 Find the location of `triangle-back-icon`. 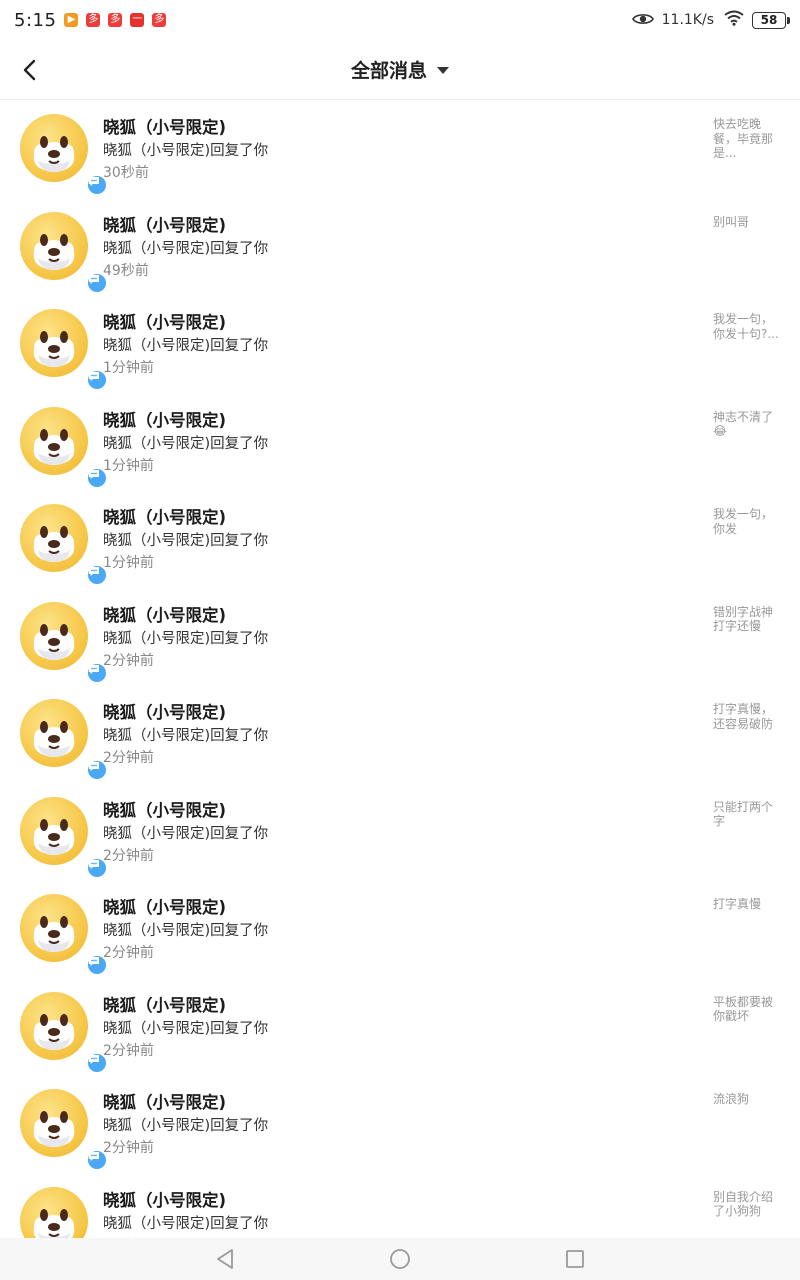

triangle-back-icon is located at coordinates (225, 1259).